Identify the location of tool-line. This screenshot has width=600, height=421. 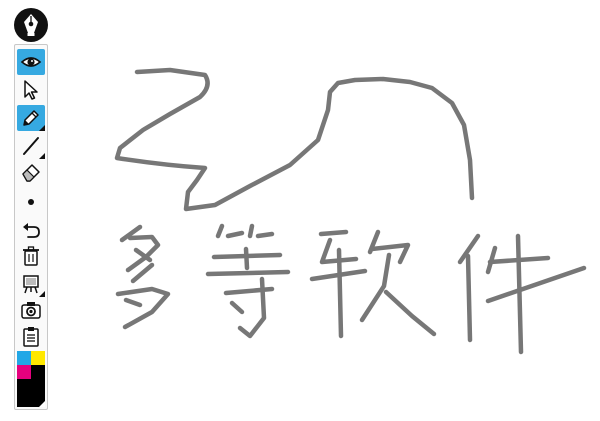
(31, 146).